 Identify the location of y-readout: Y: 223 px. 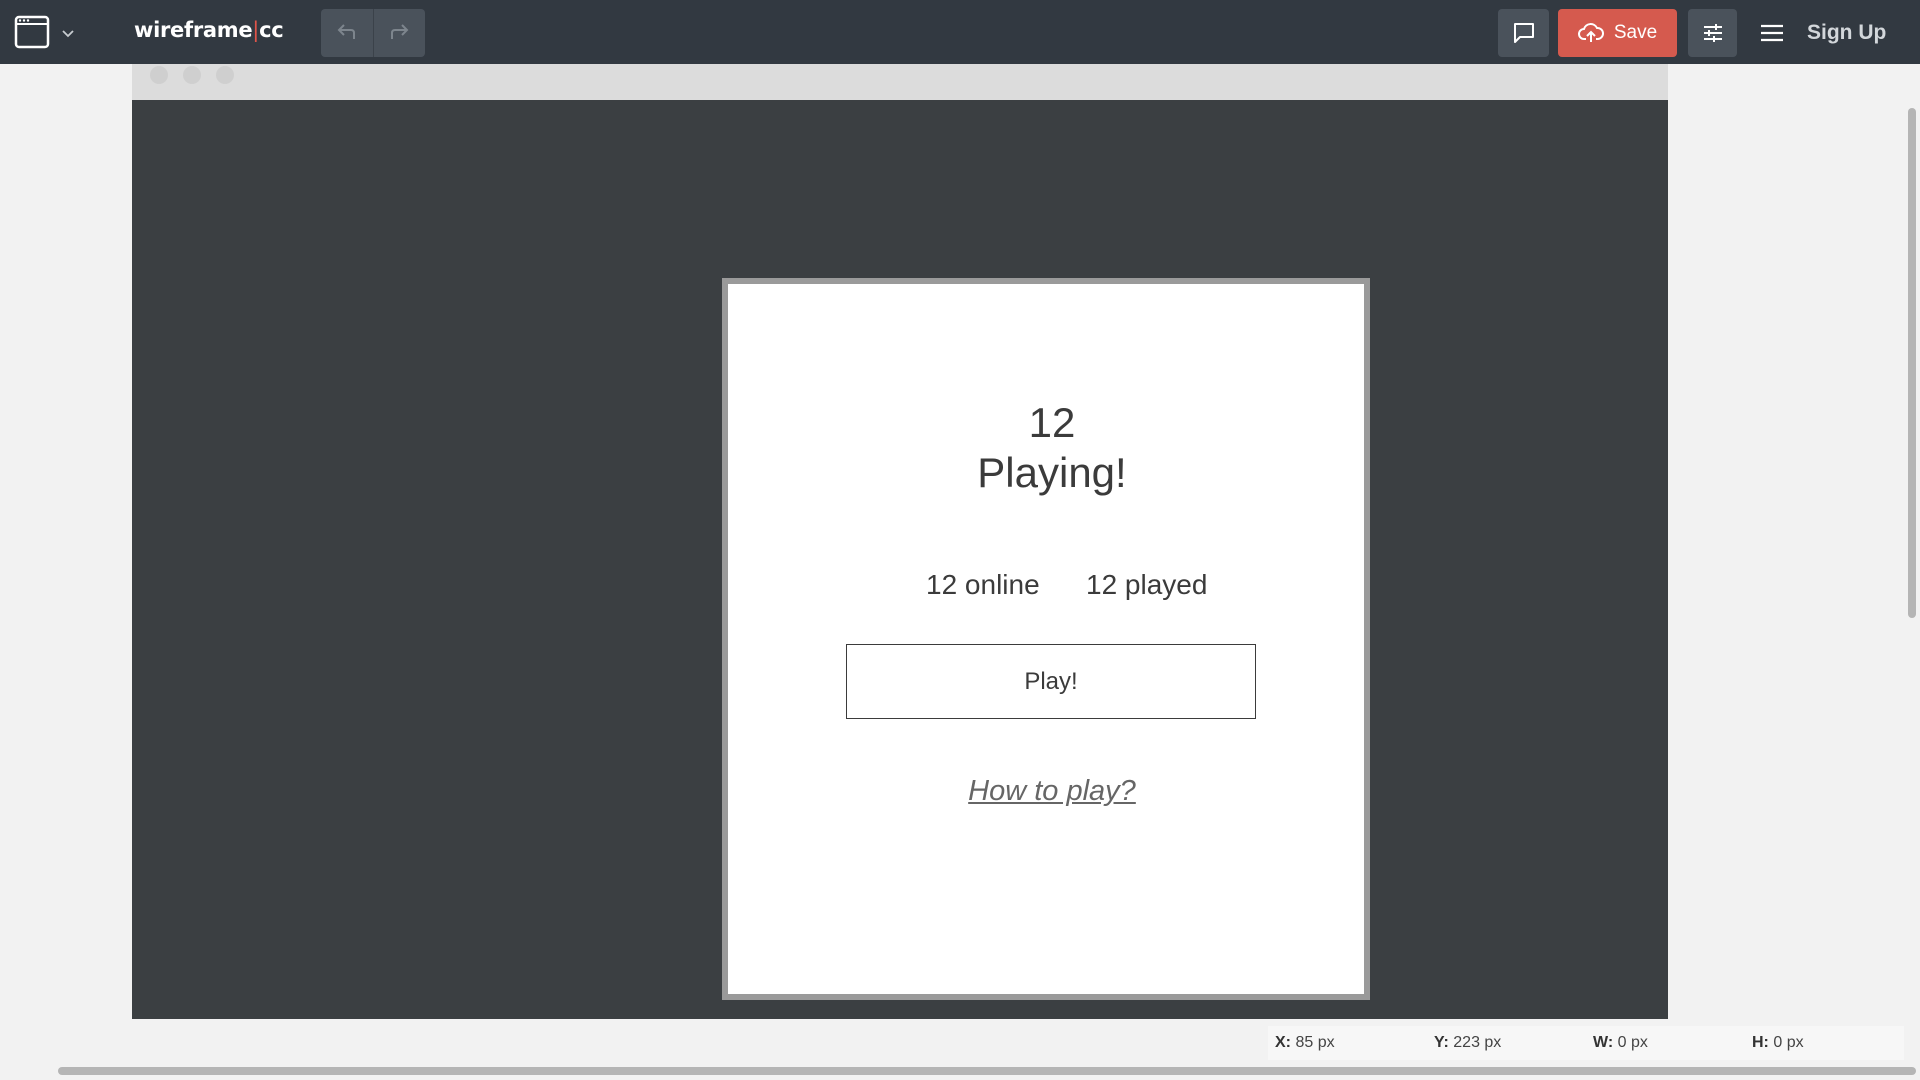
(1467, 1043).